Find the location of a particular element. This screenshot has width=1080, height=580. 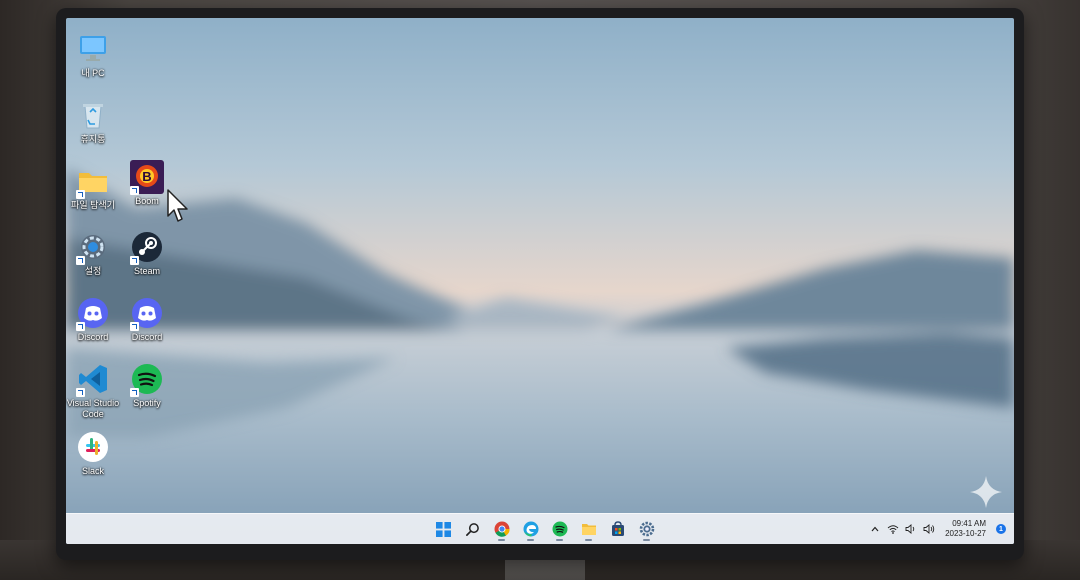

desktop-icon-label: 휴지통 is located at coordinates (93, 139).